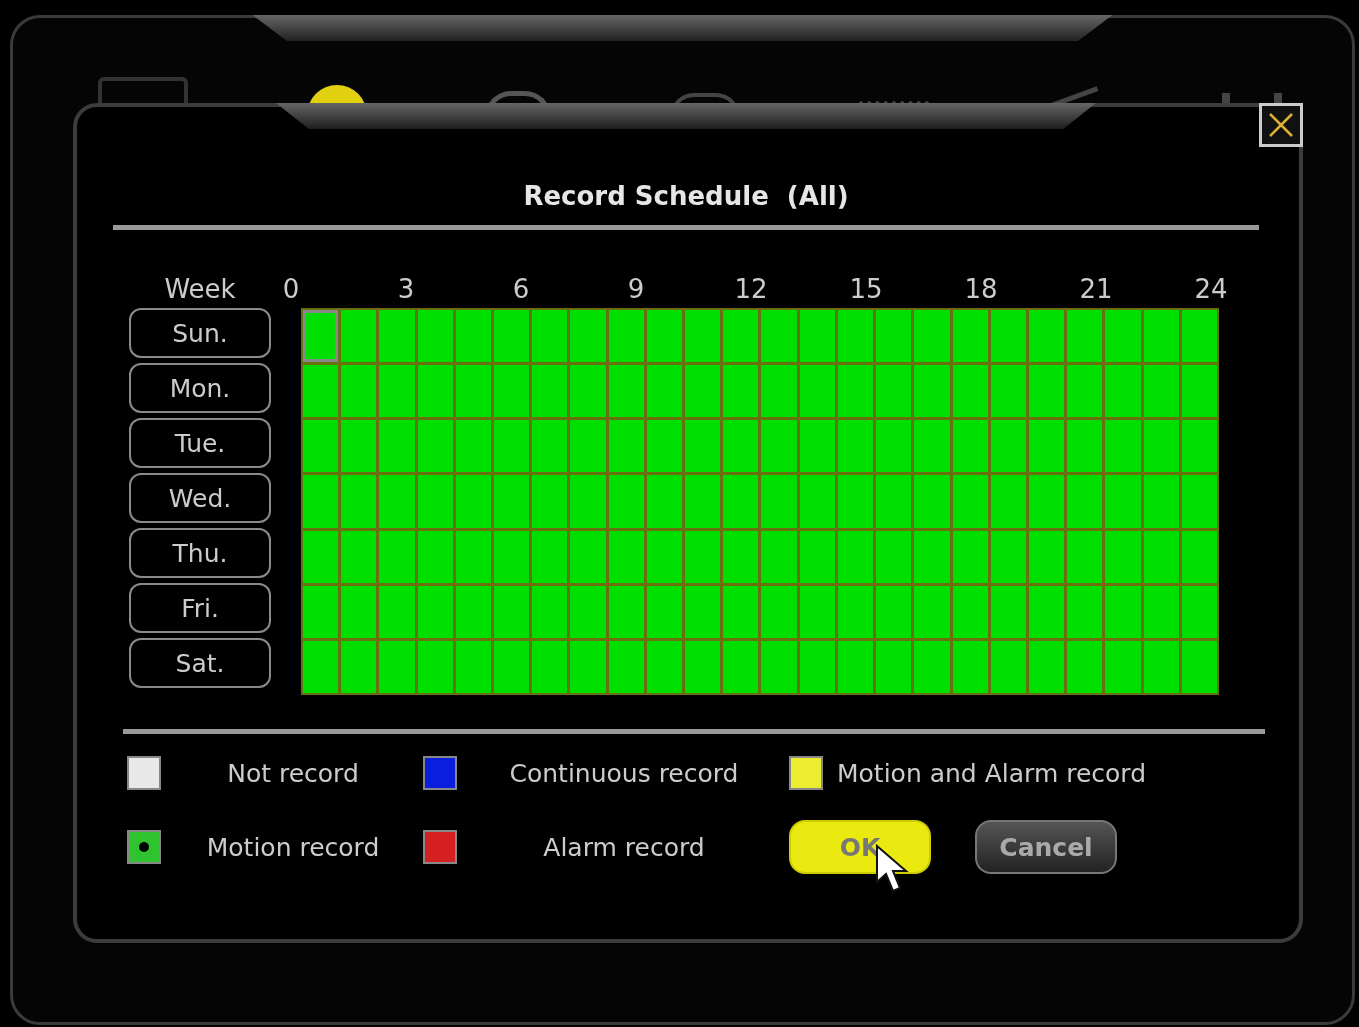 Image resolution: width=1359 pixels, height=1027 pixels. Describe the element at coordinates (200, 498) in the screenshot. I see `day-button: Wed.` at that location.